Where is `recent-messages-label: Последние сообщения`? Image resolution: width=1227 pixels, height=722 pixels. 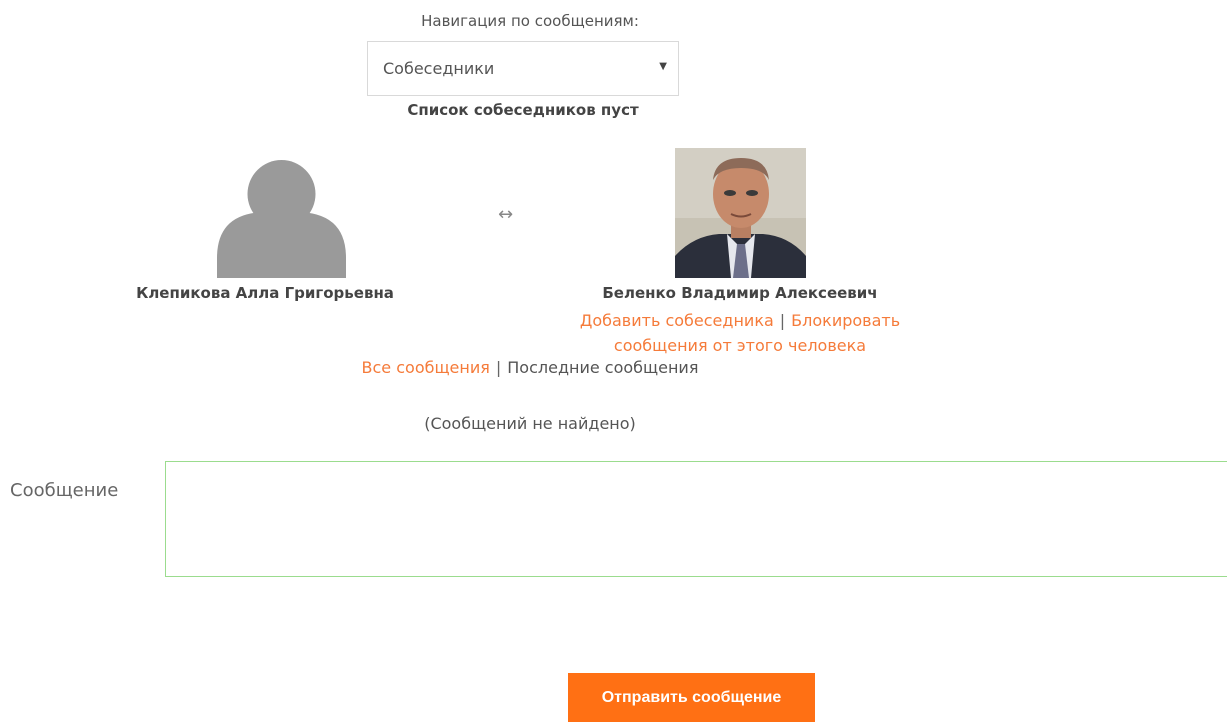 recent-messages-label: Последние сообщения is located at coordinates (603, 367).